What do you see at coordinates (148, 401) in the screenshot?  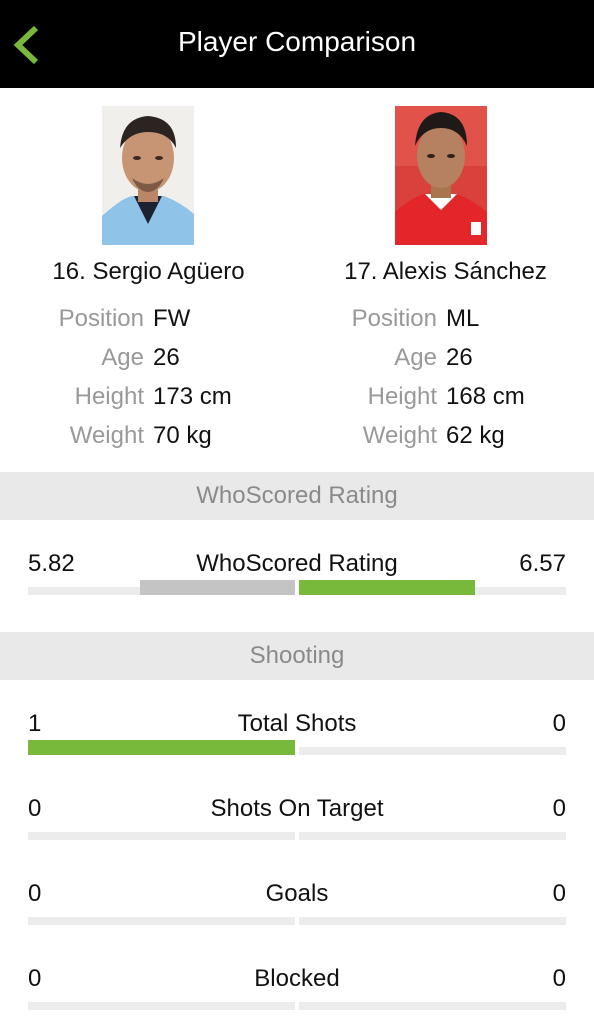 I see `stat-row-height: Height 173 cm` at bounding box center [148, 401].